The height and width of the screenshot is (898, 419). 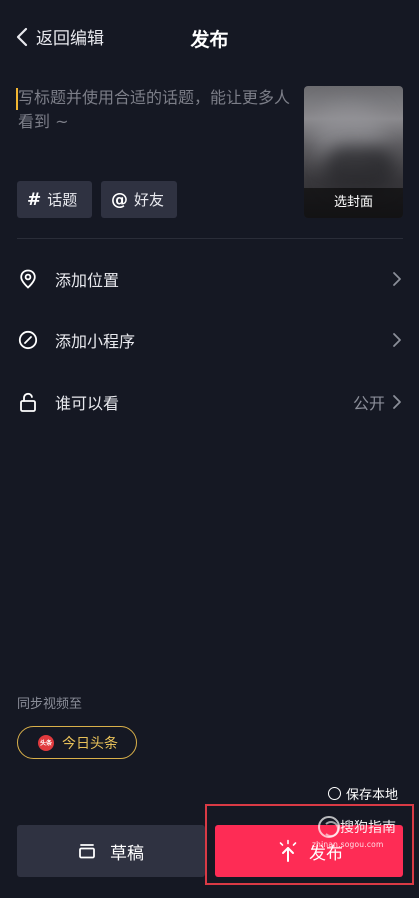 What do you see at coordinates (210, 340) in the screenshot?
I see `add-mini-program-row: 添加小程序` at bounding box center [210, 340].